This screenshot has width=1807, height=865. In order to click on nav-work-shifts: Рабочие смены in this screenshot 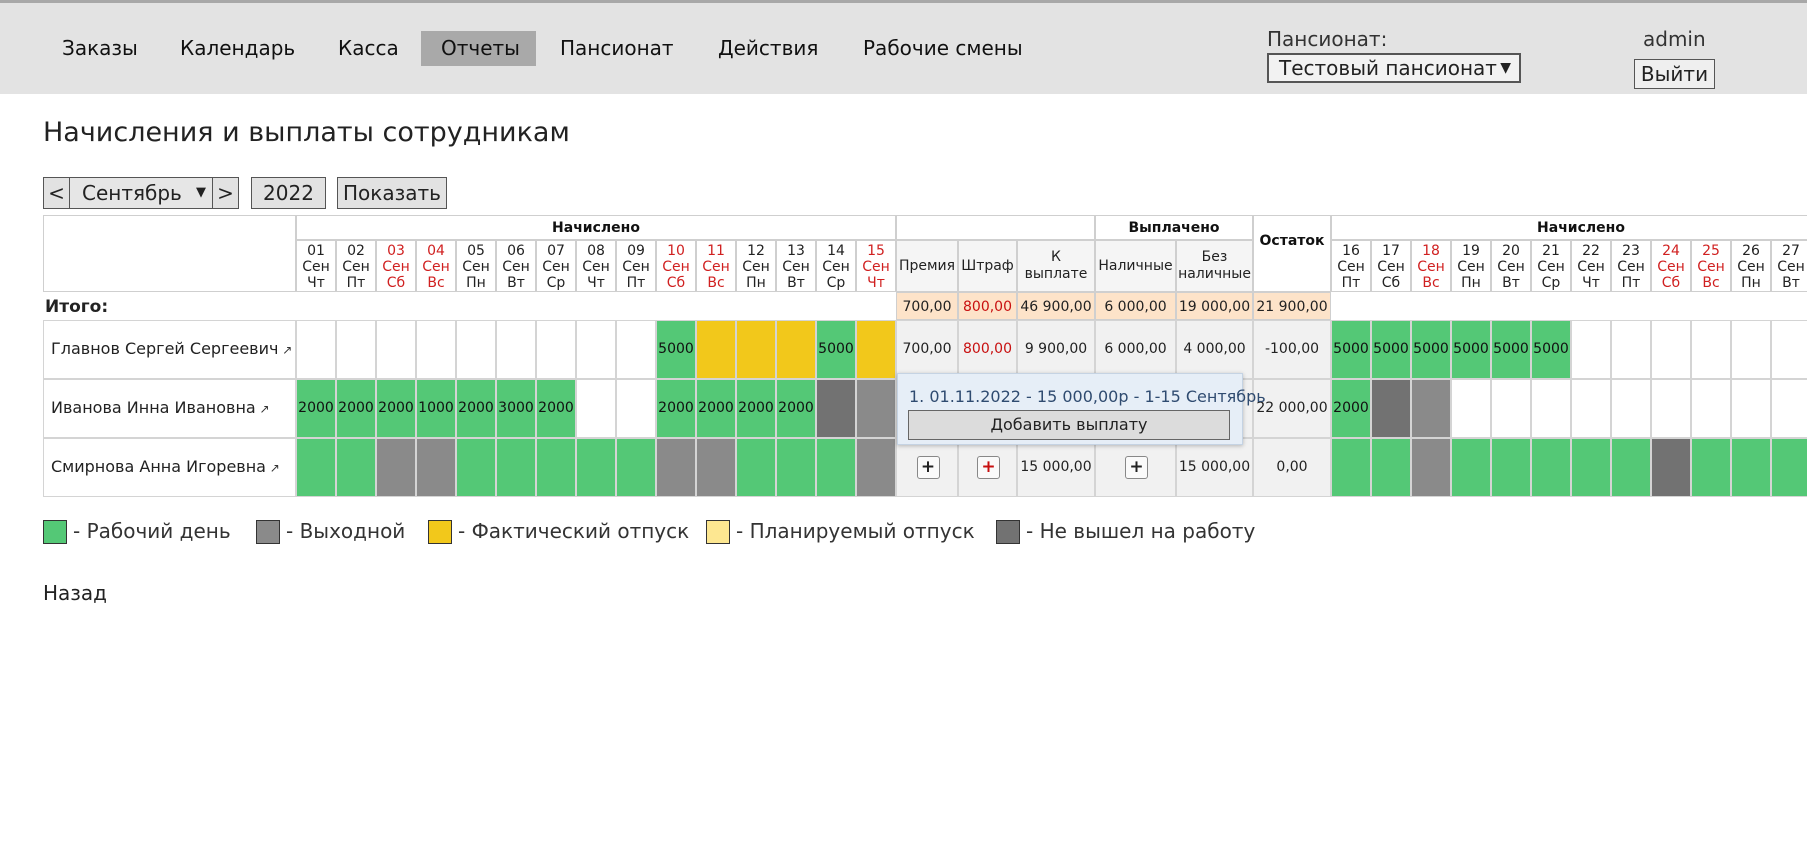, I will do `click(943, 48)`.